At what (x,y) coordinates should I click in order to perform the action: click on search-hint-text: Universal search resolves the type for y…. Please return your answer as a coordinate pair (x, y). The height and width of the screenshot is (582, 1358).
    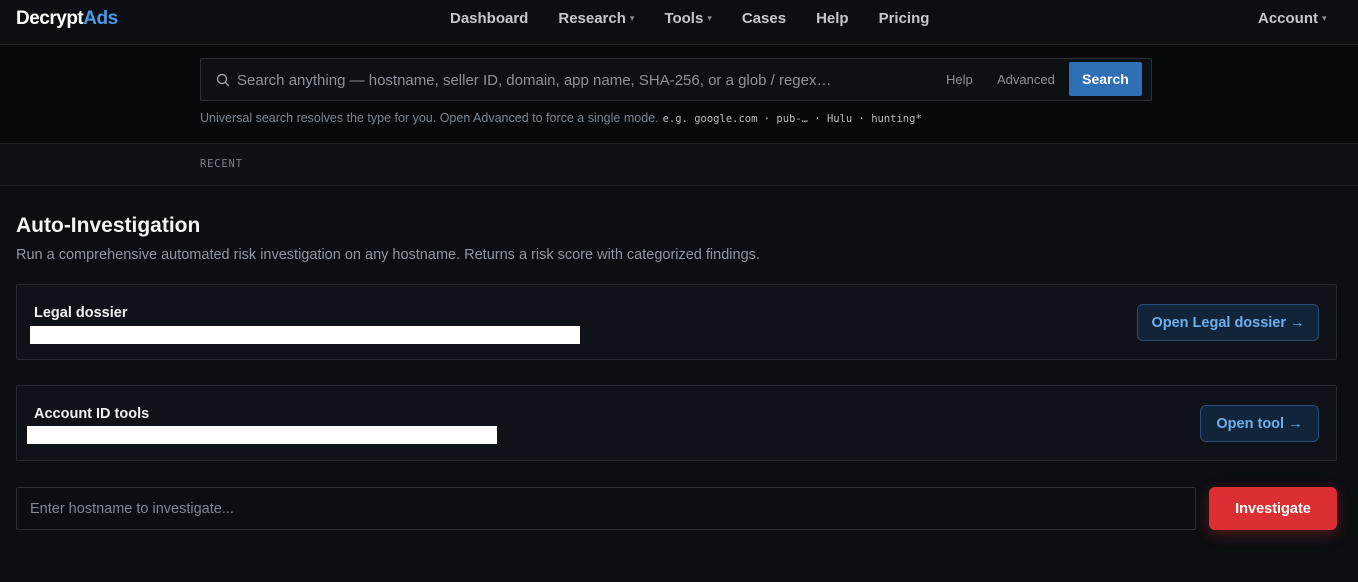
    Looking at the image, I should click on (429, 118).